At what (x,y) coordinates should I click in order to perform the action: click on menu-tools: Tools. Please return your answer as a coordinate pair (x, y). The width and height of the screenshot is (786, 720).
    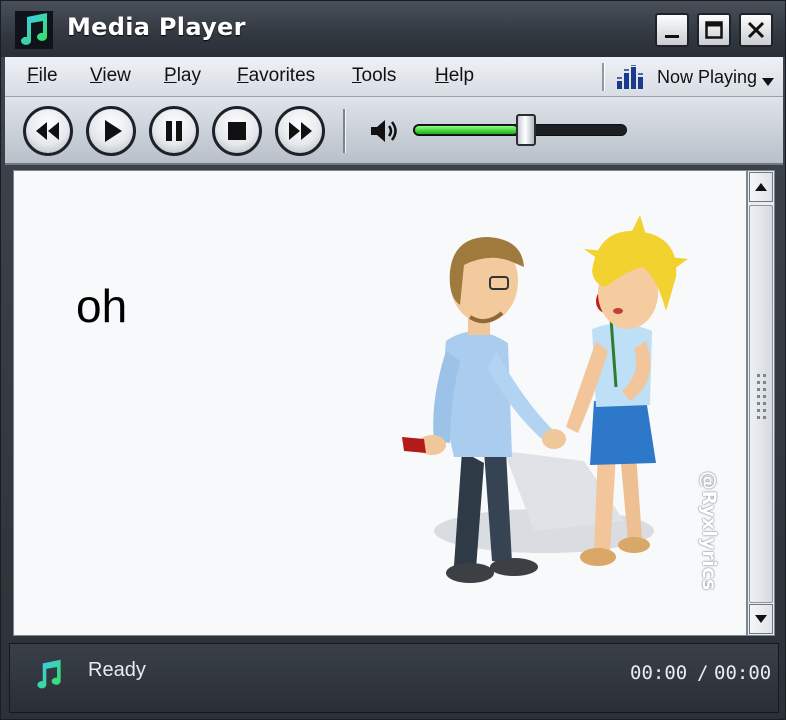
    Looking at the image, I should click on (374, 76).